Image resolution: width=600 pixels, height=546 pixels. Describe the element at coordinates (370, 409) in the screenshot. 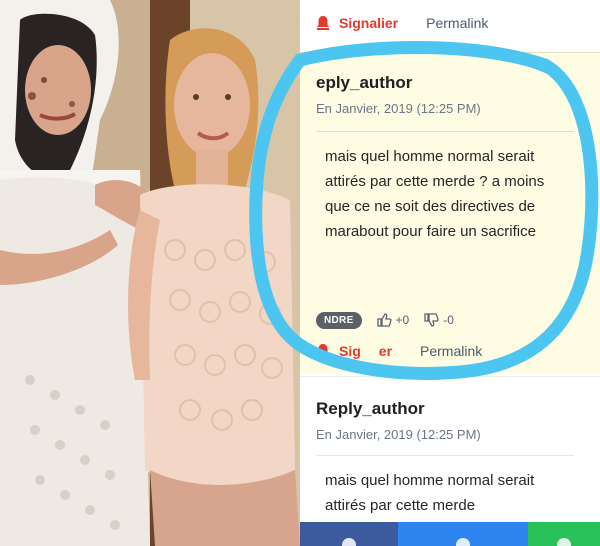

I see `comment-author: Reply_author` at that location.